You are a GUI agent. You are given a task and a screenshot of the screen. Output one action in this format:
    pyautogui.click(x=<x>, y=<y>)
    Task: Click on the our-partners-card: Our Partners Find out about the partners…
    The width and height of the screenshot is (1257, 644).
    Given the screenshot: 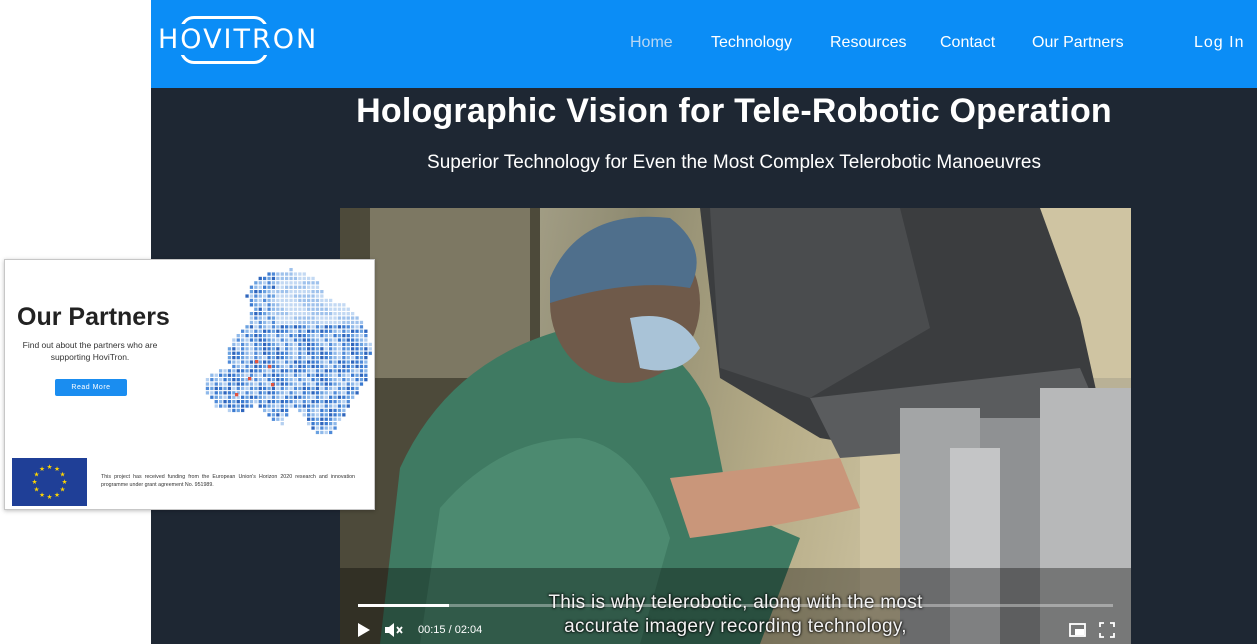 What is the action you would take?
    pyautogui.click(x=189, y=384)
    